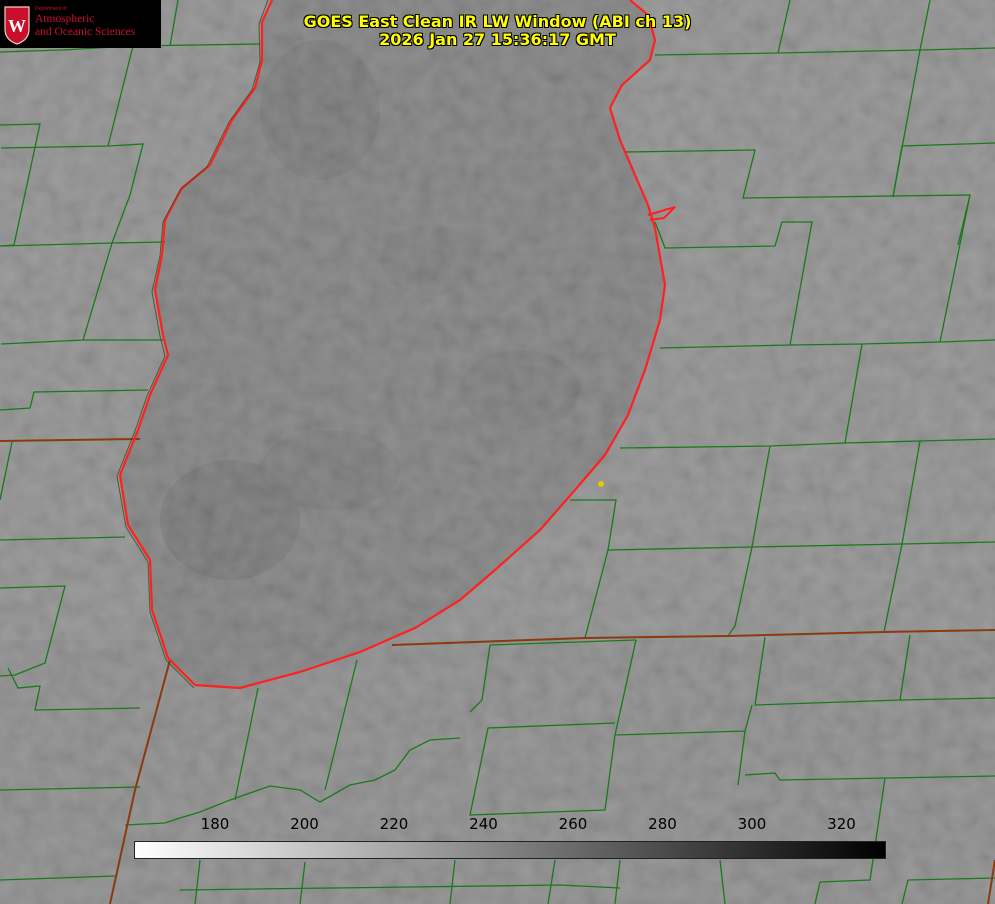 This screenshot has width=995, height=904. Describe the element at coordinates (601, 484) in the screenshot. I see `location-marker` at that location.